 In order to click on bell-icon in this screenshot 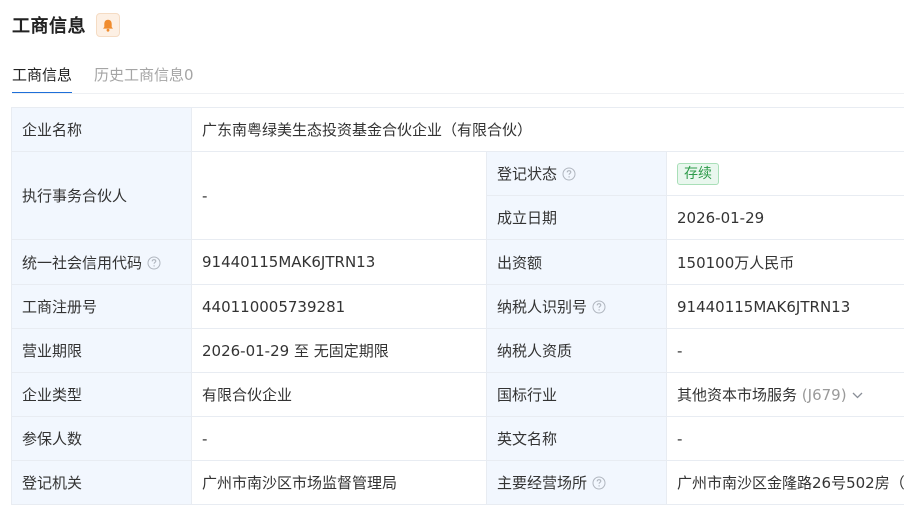, I will do `click(108, 25)`.